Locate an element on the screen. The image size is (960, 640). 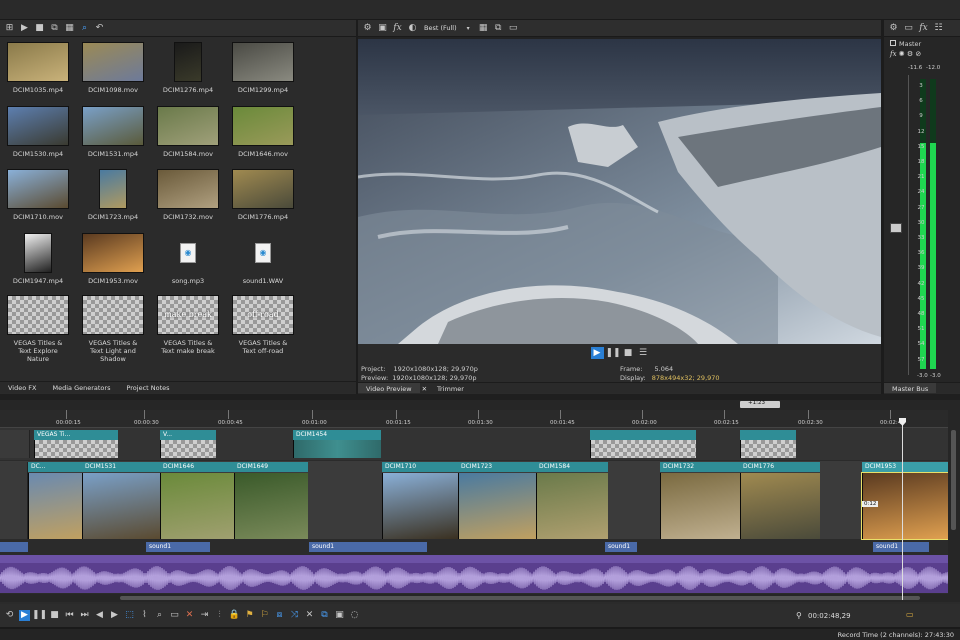
video-clip-header: DCIM1723 is located at coordinates (497, 467).